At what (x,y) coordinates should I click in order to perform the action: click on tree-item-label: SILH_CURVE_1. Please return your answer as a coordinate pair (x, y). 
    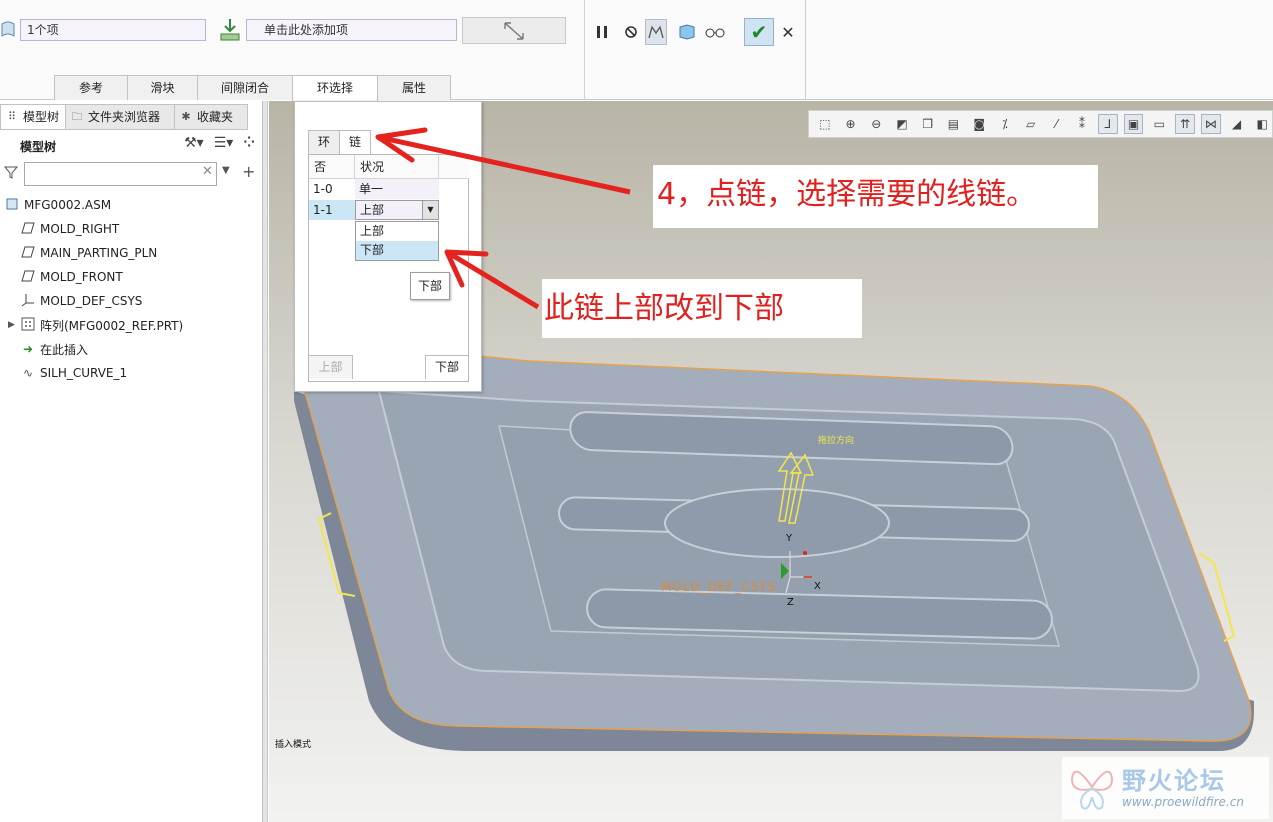
    Looking at the image, I should click on (84, 373).